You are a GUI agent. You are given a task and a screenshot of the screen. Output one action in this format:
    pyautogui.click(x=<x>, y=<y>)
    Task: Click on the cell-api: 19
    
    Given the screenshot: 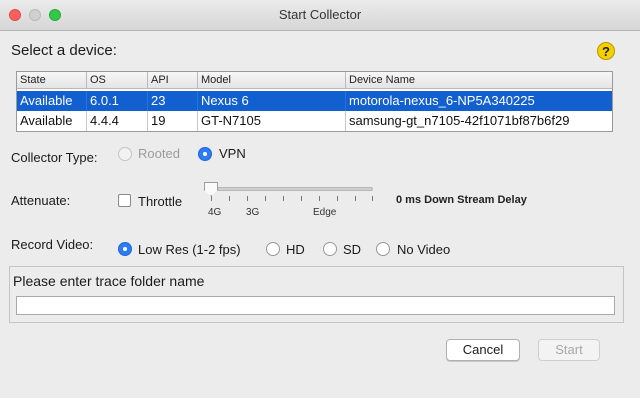 What is the action you would take?
    pyautogui.click(x=158, y=120)
    